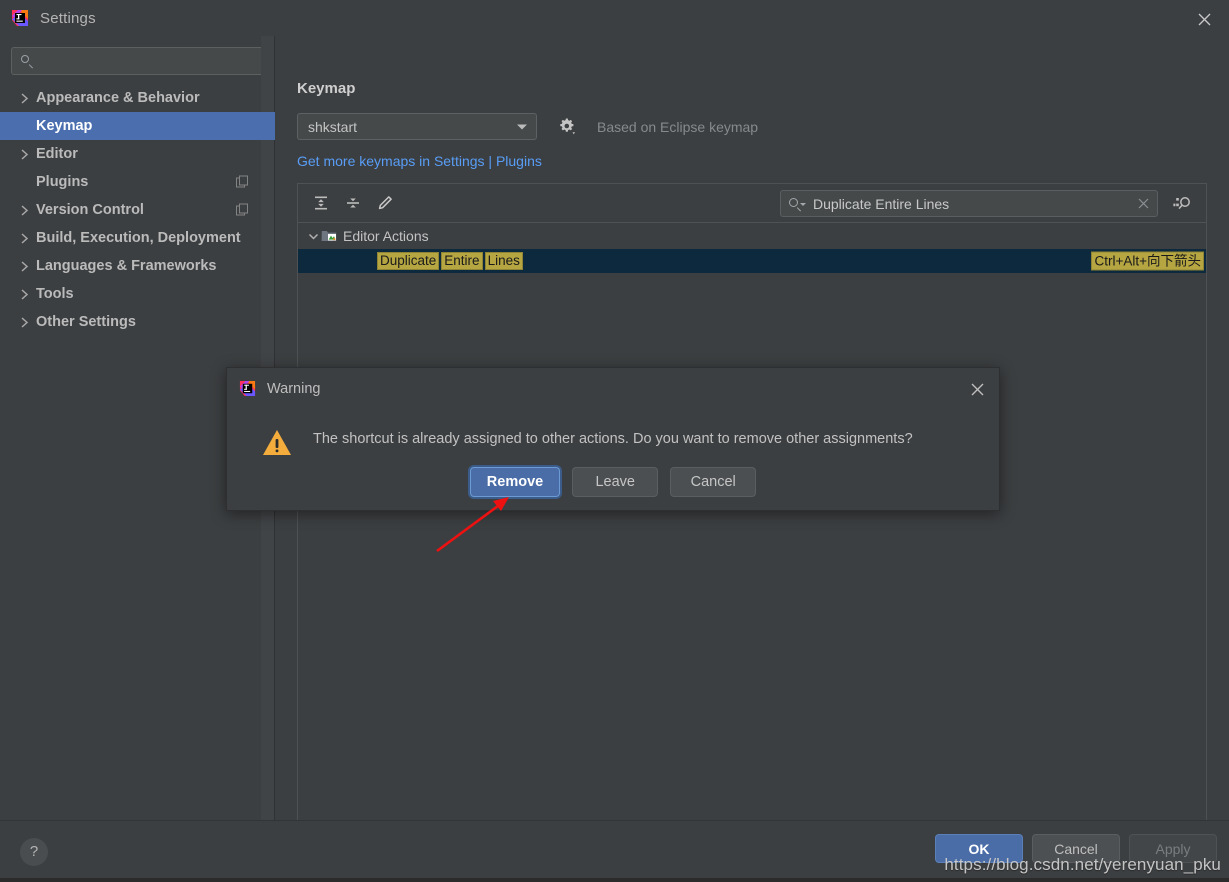 The height and width of the screenshot is (882, 1229). I want to click on sidebar-item-other-settings: Other Settings, so click(137, 322).